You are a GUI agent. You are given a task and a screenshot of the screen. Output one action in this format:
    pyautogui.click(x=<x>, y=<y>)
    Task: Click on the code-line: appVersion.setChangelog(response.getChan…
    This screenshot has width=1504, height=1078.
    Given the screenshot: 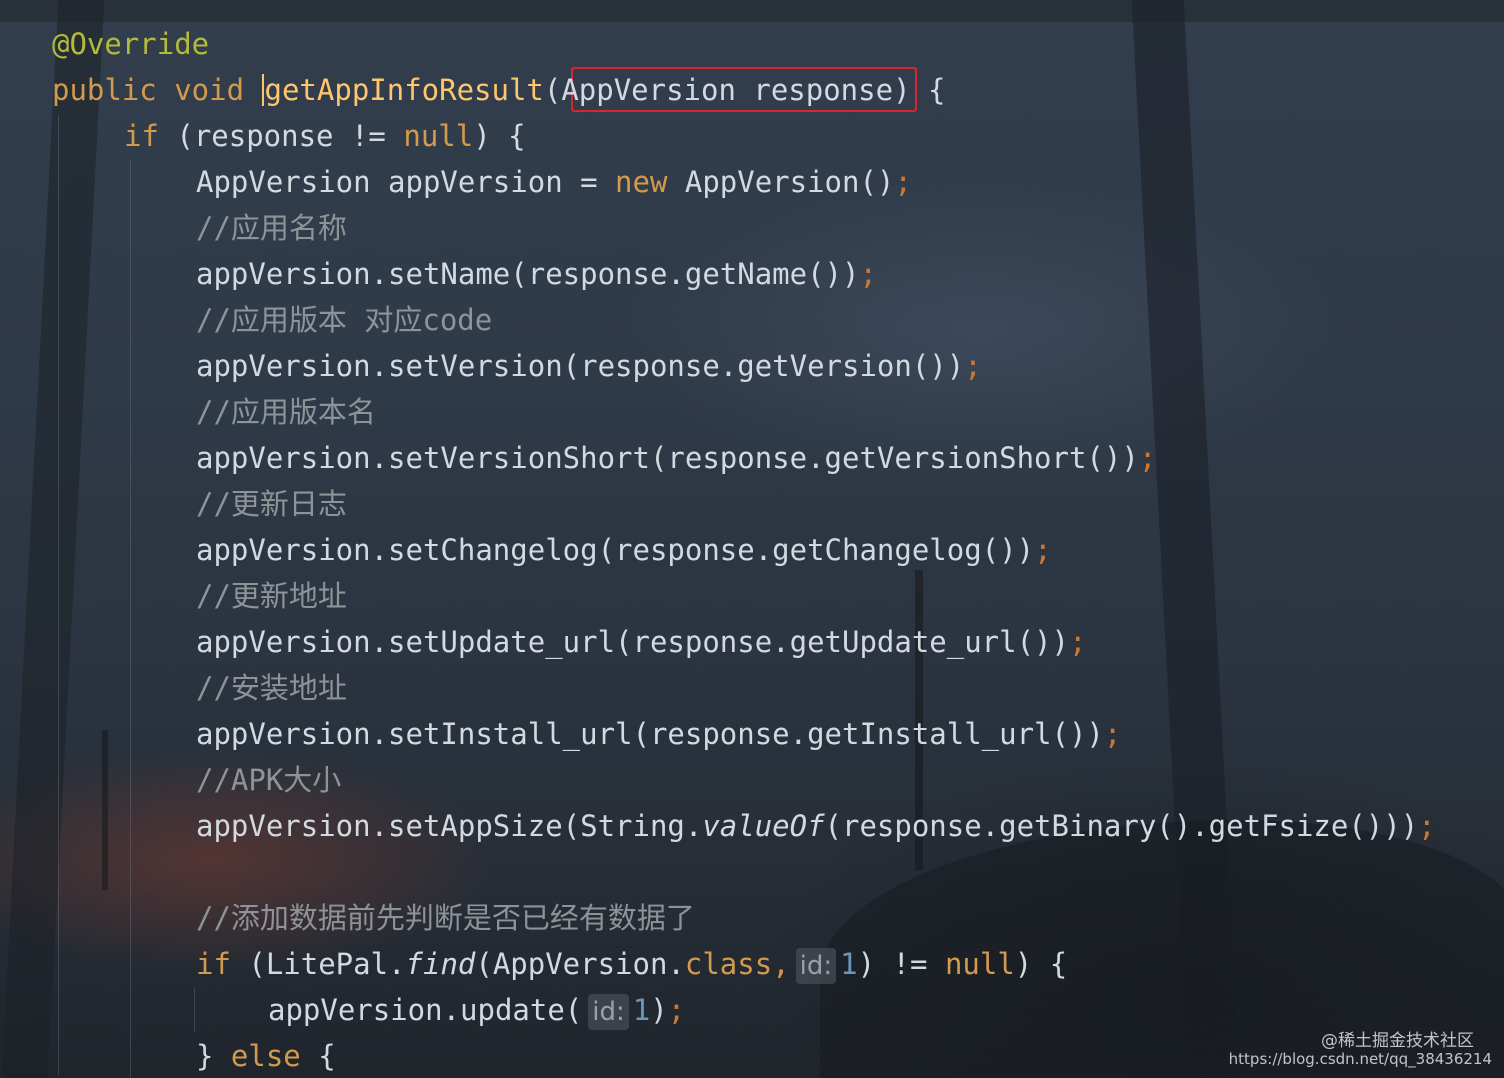 What is the action you would take?
    pyautogui.click(x=624, y=550)
    